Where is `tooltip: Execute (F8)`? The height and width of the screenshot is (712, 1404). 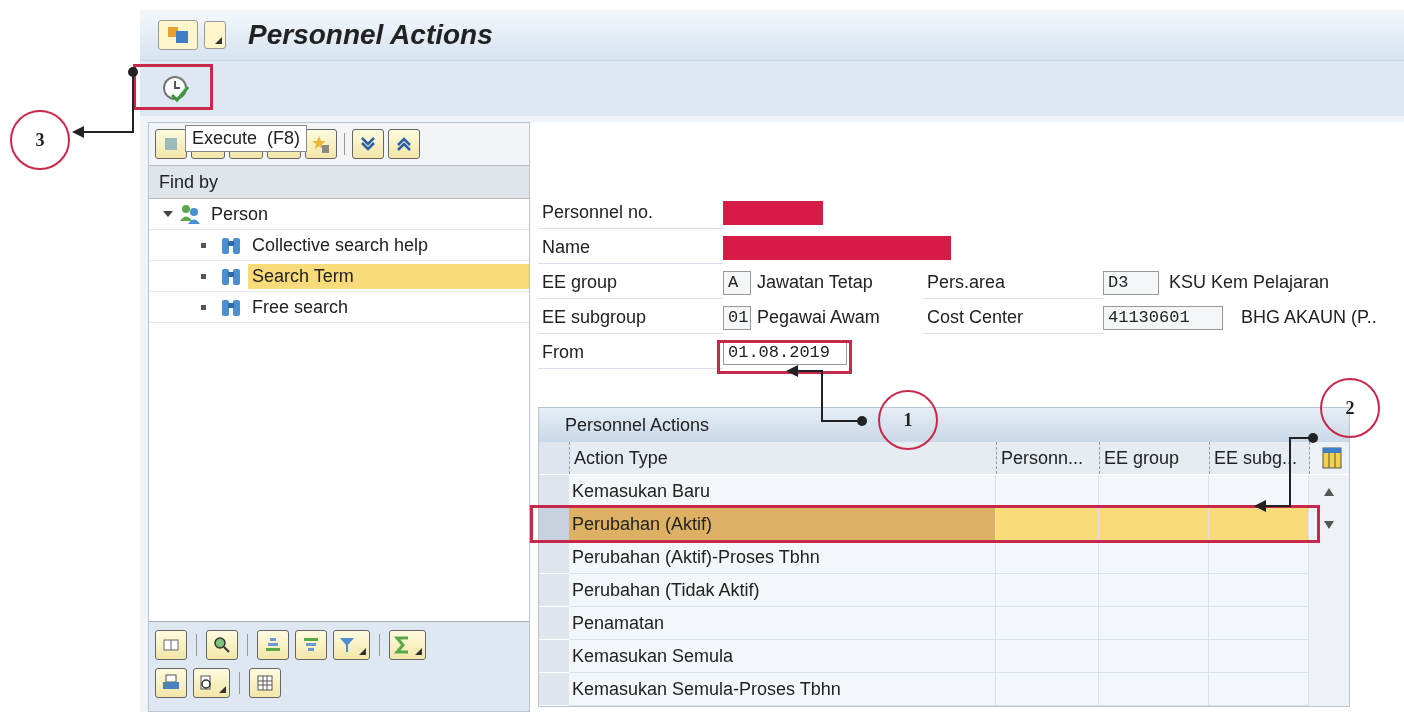
tooltip: Execute (F8) is located at coordinates (246, 138).